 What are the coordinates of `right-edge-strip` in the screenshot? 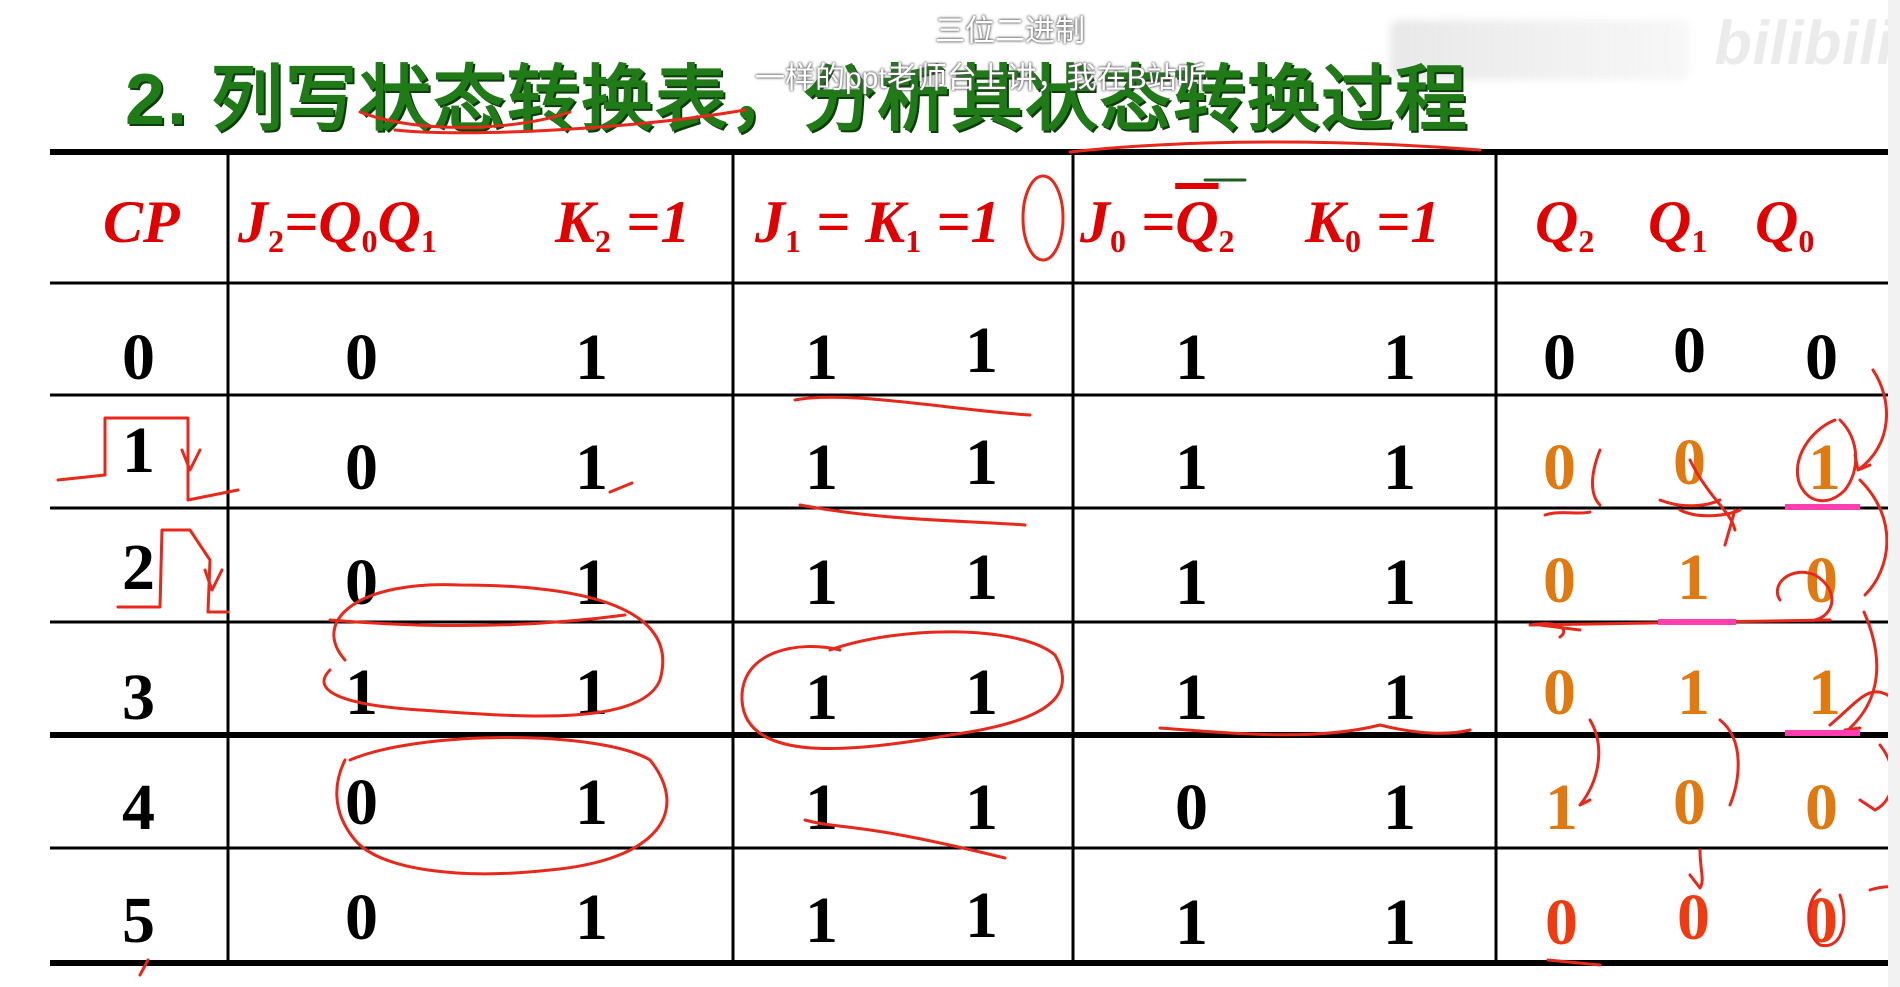 It's located at (1894, 493).